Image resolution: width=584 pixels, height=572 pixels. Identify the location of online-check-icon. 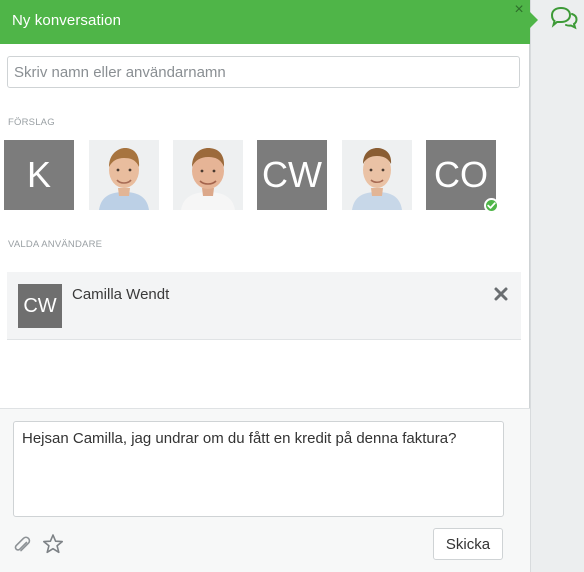
(491, 205).